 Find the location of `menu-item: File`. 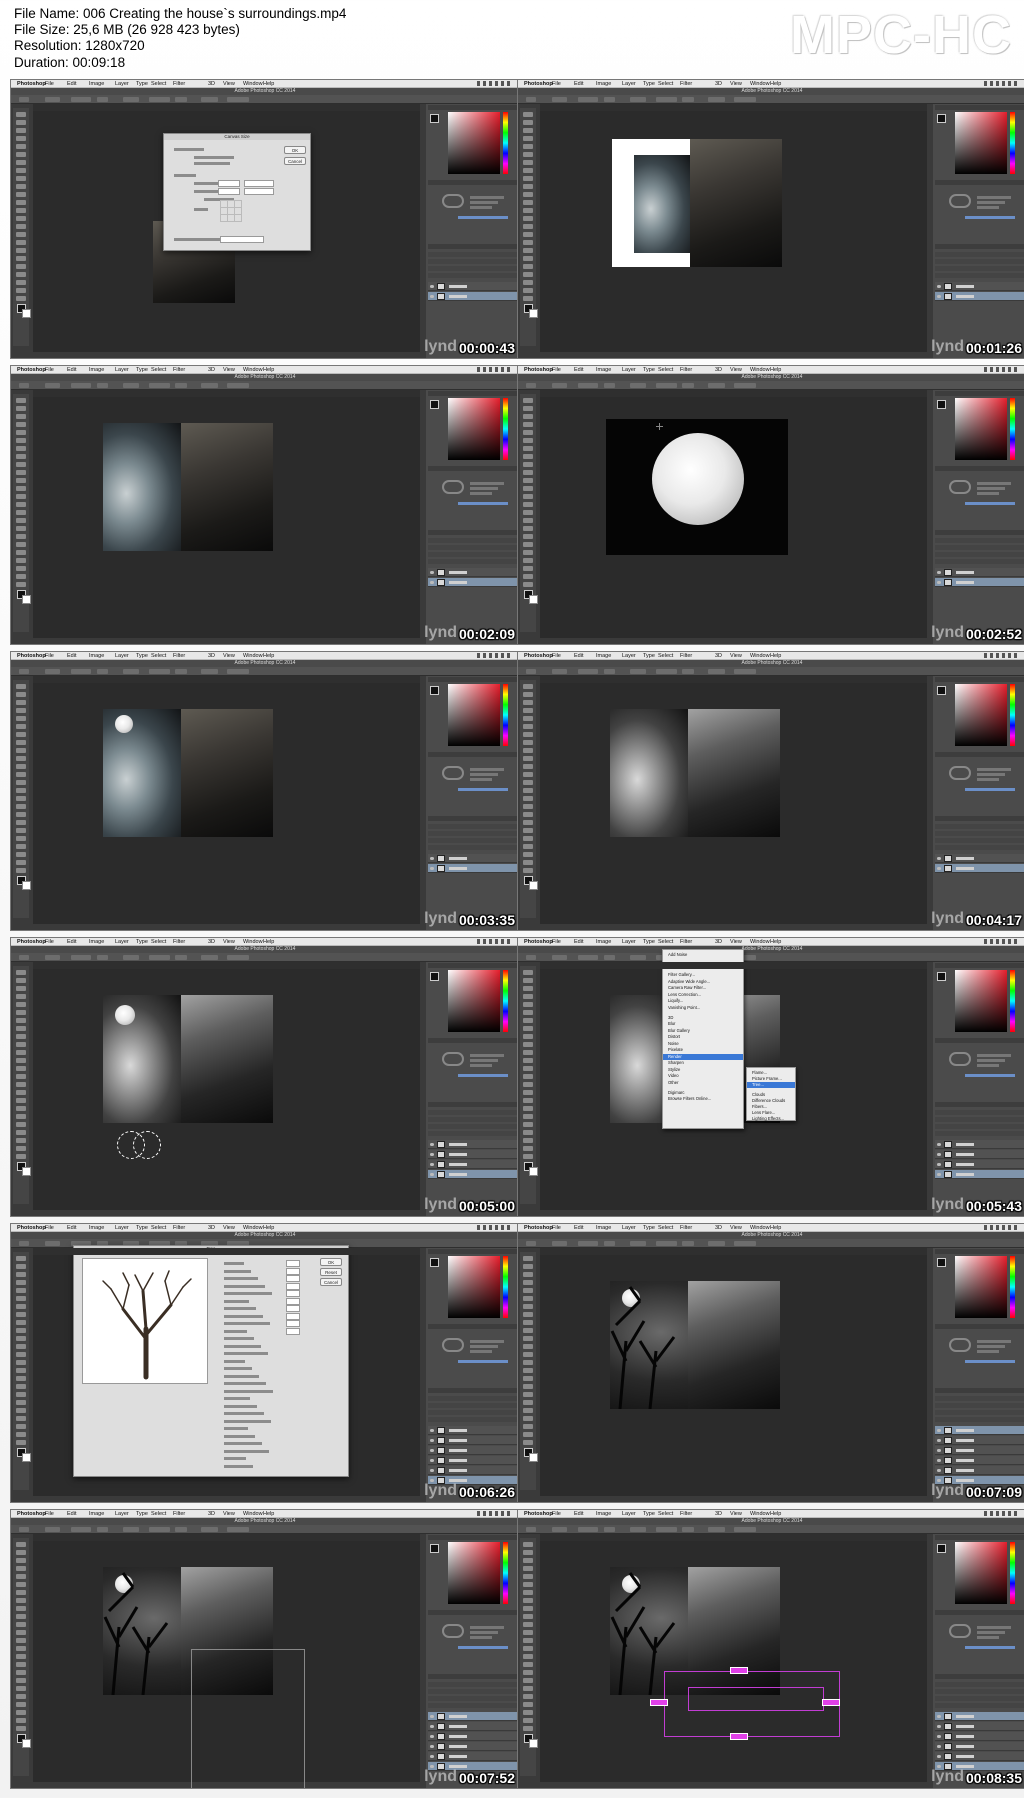

menu-item: File is located at coordinates (556, 1228).